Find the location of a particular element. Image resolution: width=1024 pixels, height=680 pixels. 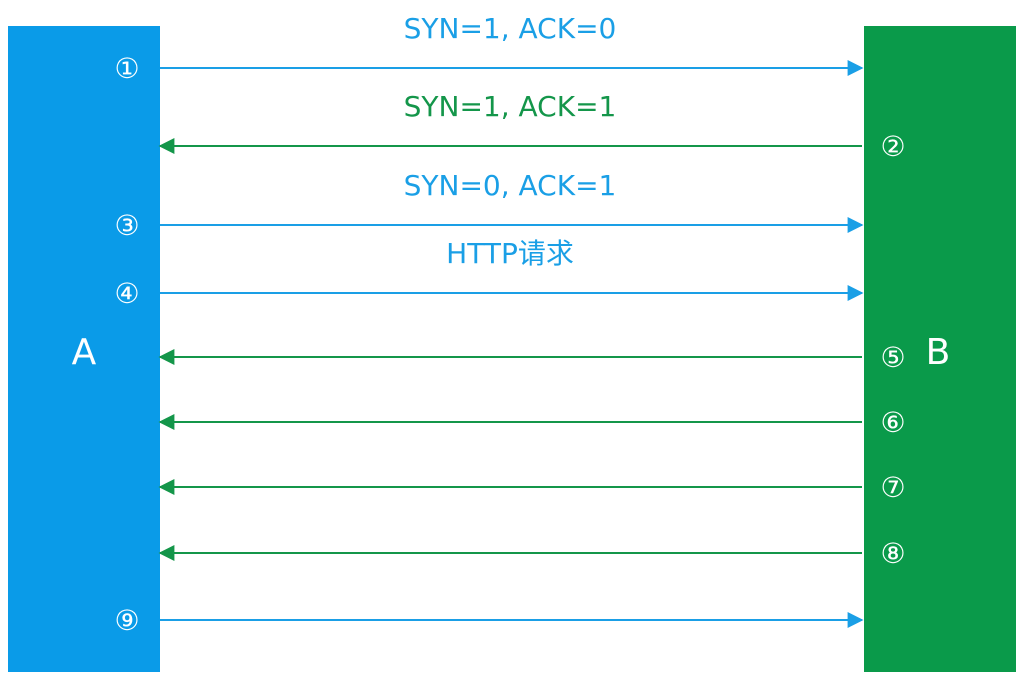

step-7-marker: ⑦ is located at coordinates (892, 487).